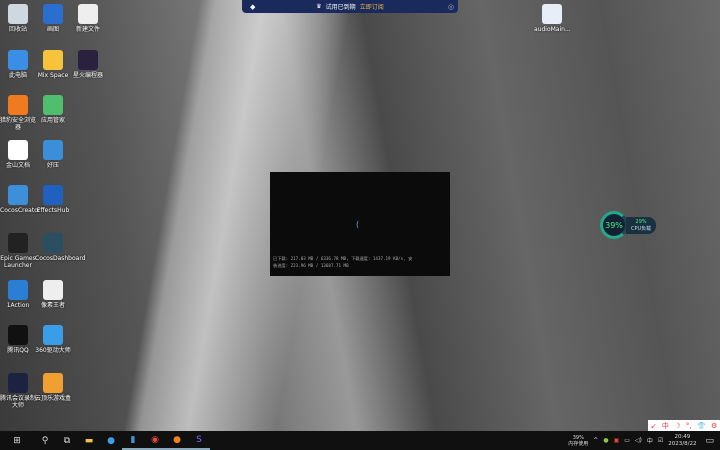 The width and height of the screenshot is (720, 450). What do you see at coordinates (682, 436) in the screenshot?
I see `time: 20:49` at bounding box center [682, 436].